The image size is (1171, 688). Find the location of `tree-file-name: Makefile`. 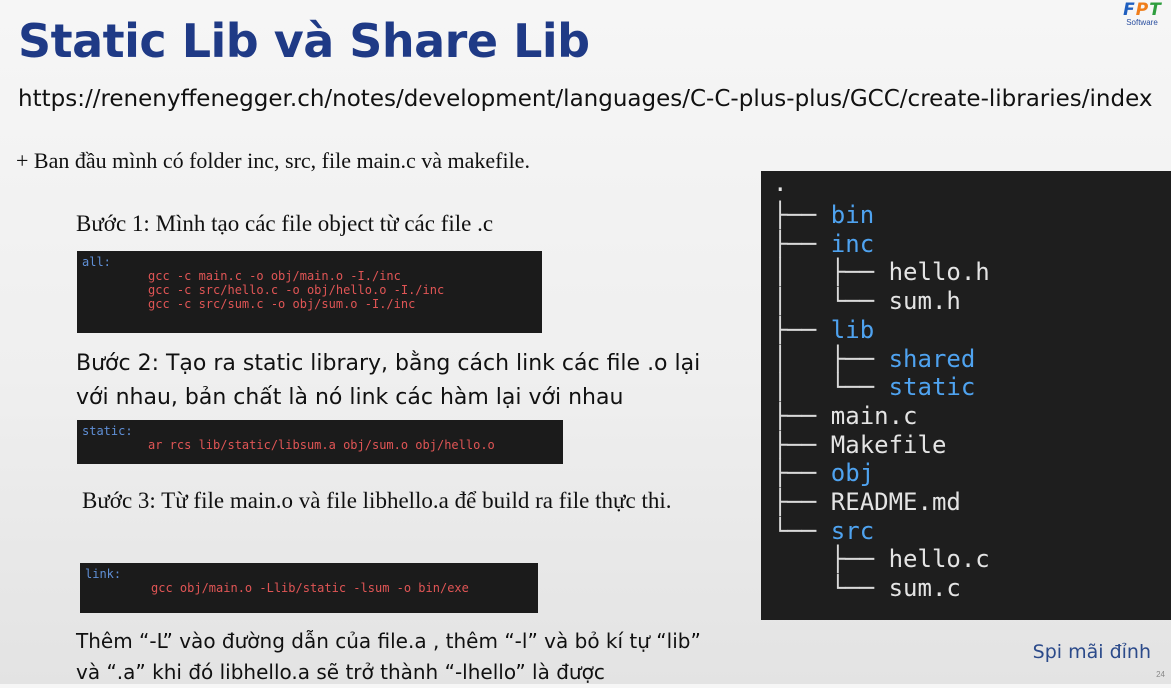

tree-file-name: Makefile is located at coordinates (888, 444).